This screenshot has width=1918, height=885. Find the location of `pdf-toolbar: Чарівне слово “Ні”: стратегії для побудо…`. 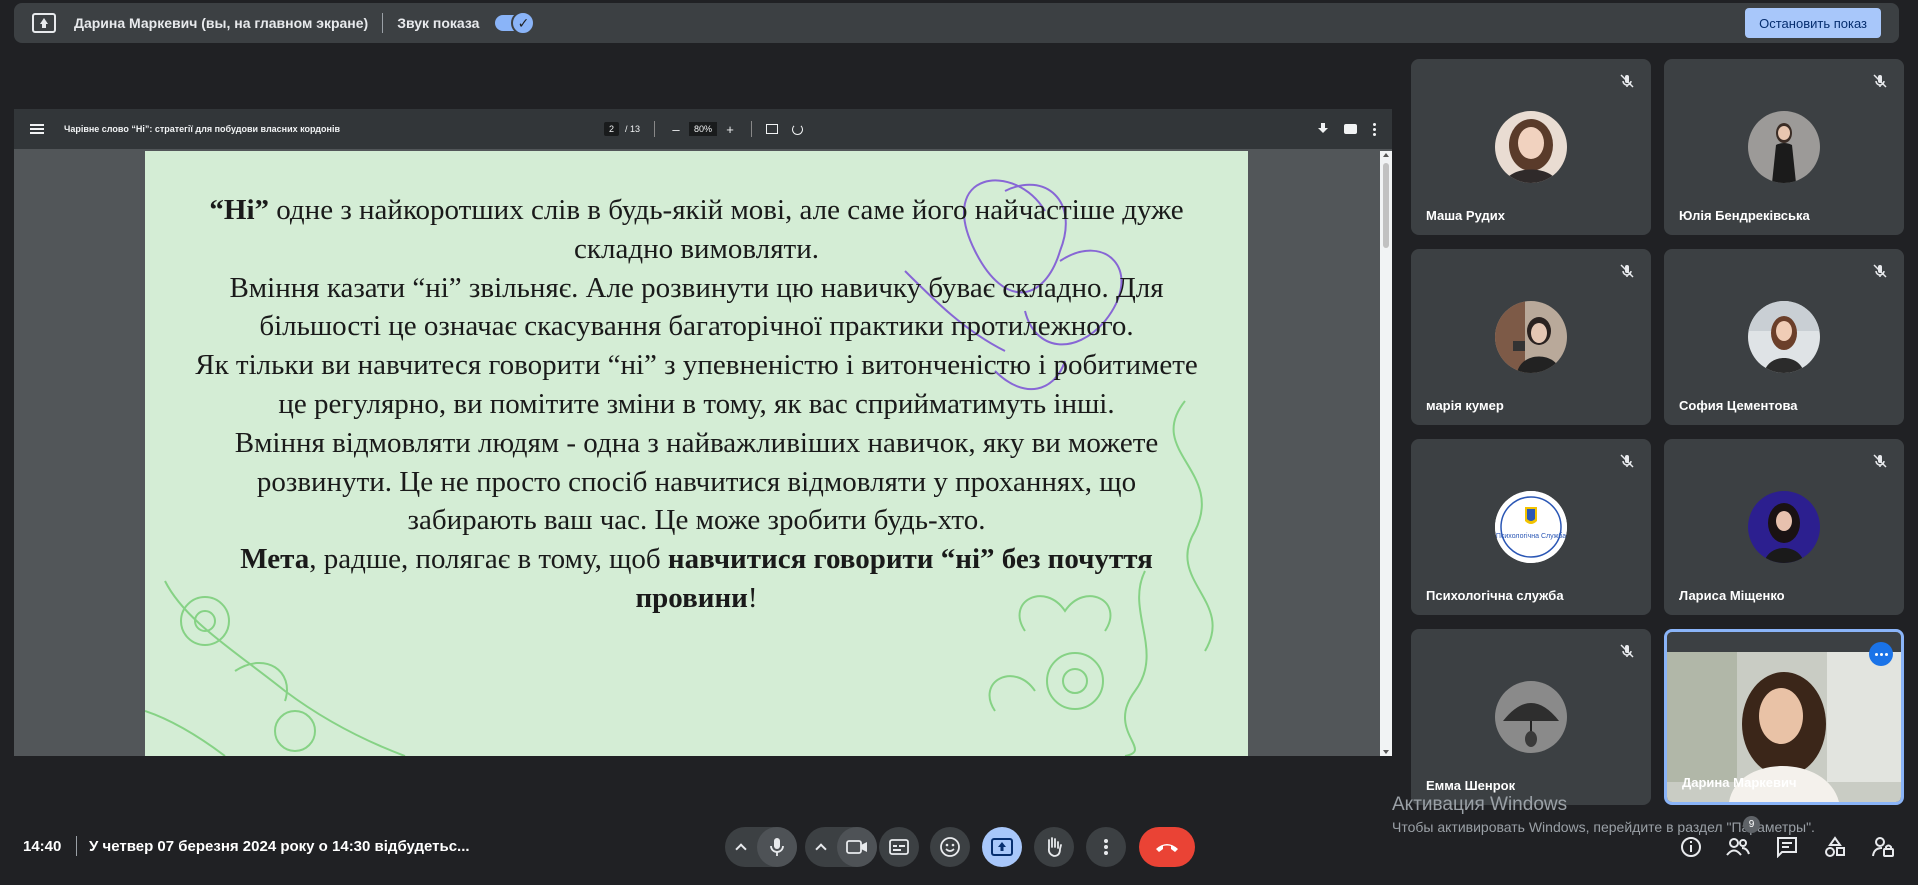

pdf-toolbar: Чарівне слово “Ні”: стратегії для побудо… is located at coordinates (703, 129).